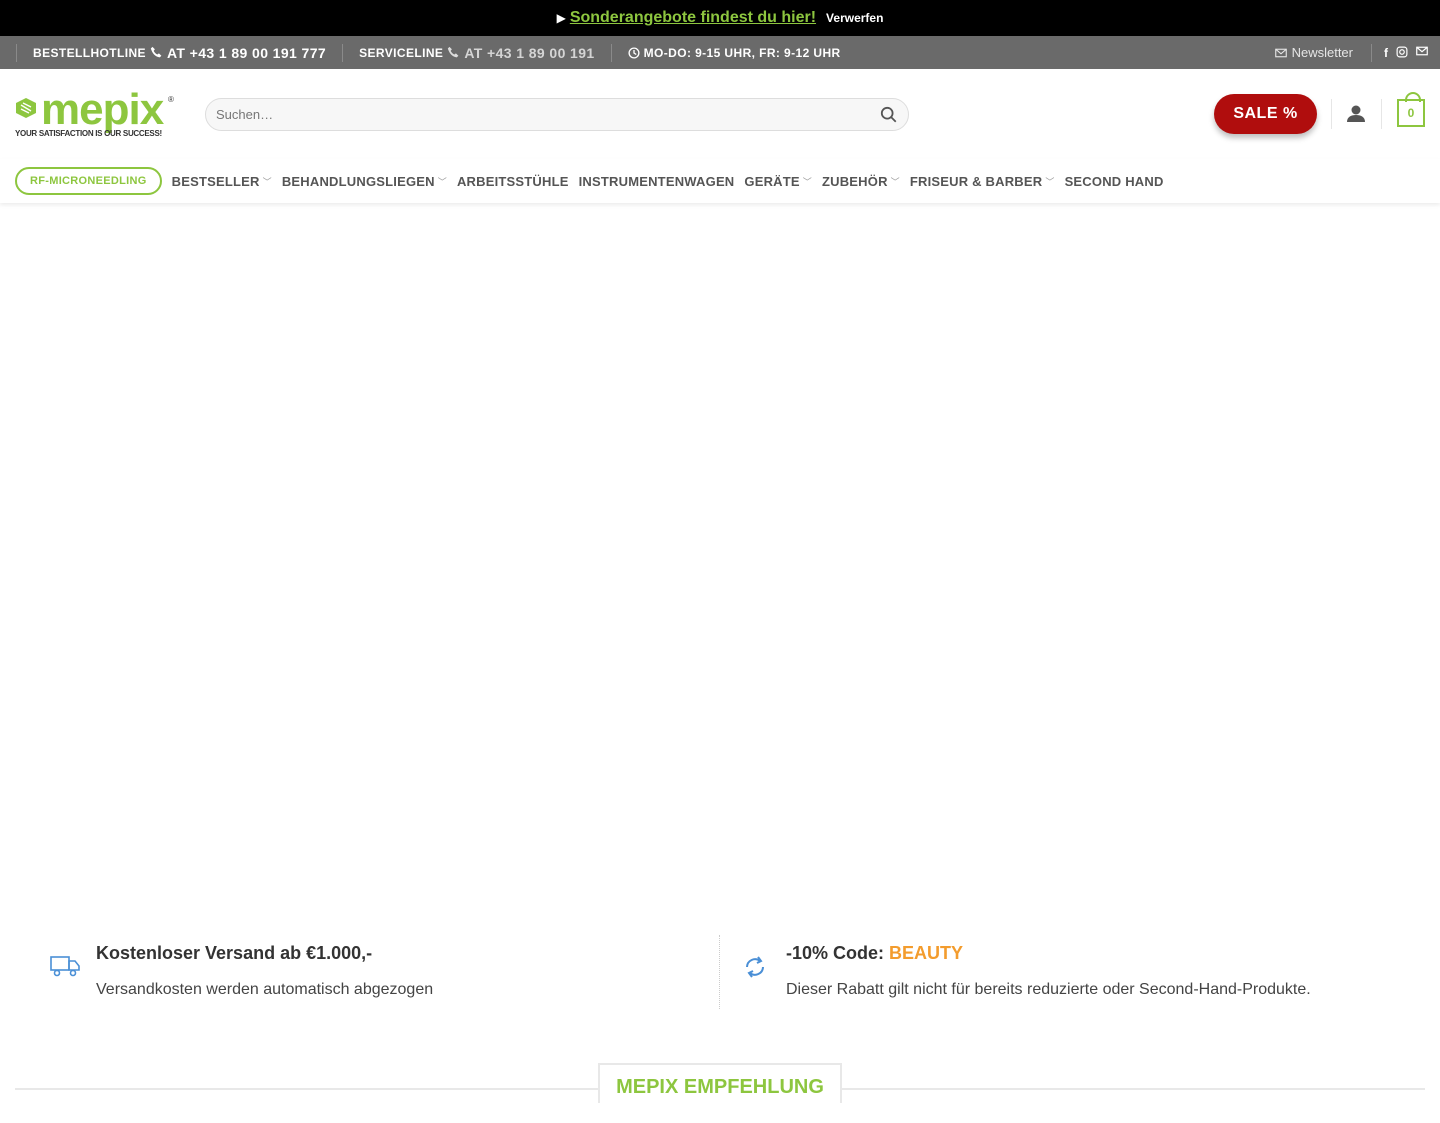  I want to click on facebook-icon: f, so click(1386, 53).